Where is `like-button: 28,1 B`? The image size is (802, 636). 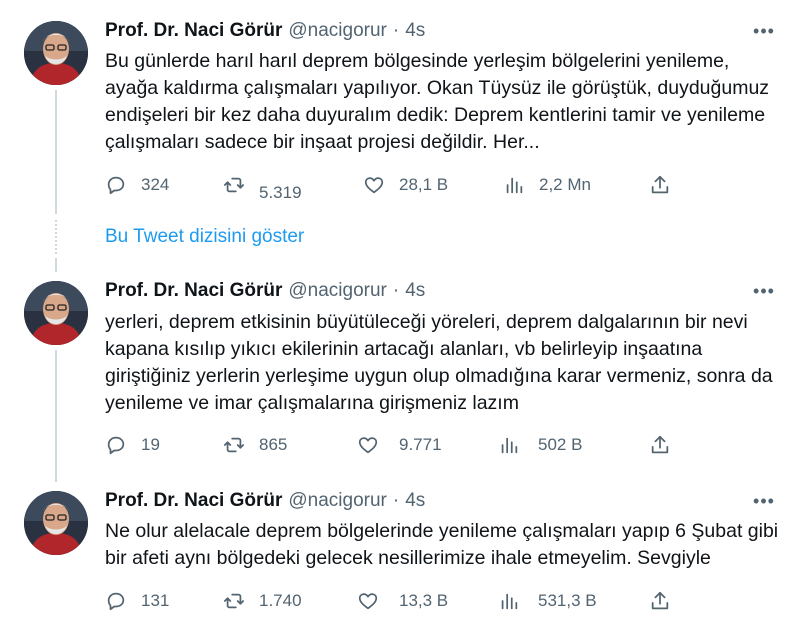
like-button: 28,1 B is located at coordinates (405, 185).